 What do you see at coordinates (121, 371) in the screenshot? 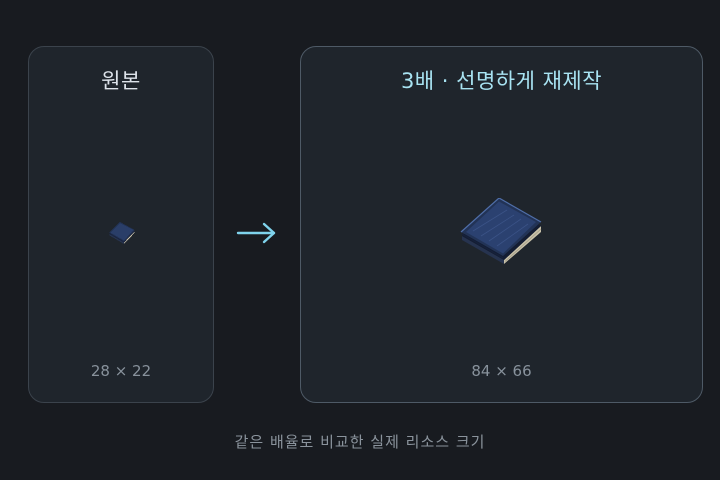
I see `original-dimensions: 28 × 22` at bounding box center [121, 371].